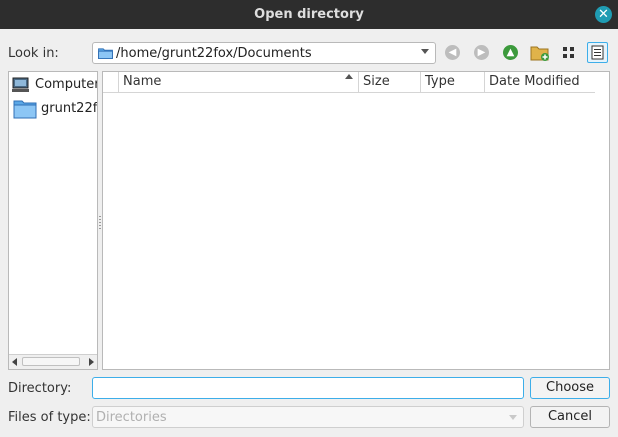  What do you see at coordinates (308, 417) in the screenshot?
I see `filetype-combo: Directories` at bounding box center [308, 417].